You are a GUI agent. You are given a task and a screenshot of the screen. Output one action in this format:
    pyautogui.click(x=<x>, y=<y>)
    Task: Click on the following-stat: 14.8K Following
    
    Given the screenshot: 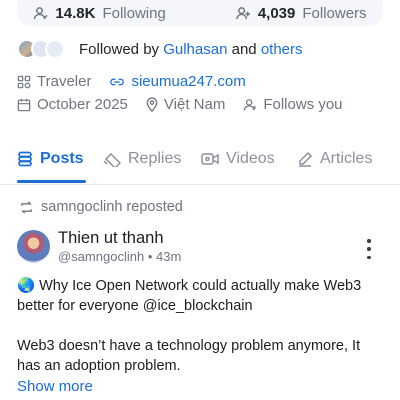 What is the action you would take?
    pyautogui.click(x=99, y=13)
    